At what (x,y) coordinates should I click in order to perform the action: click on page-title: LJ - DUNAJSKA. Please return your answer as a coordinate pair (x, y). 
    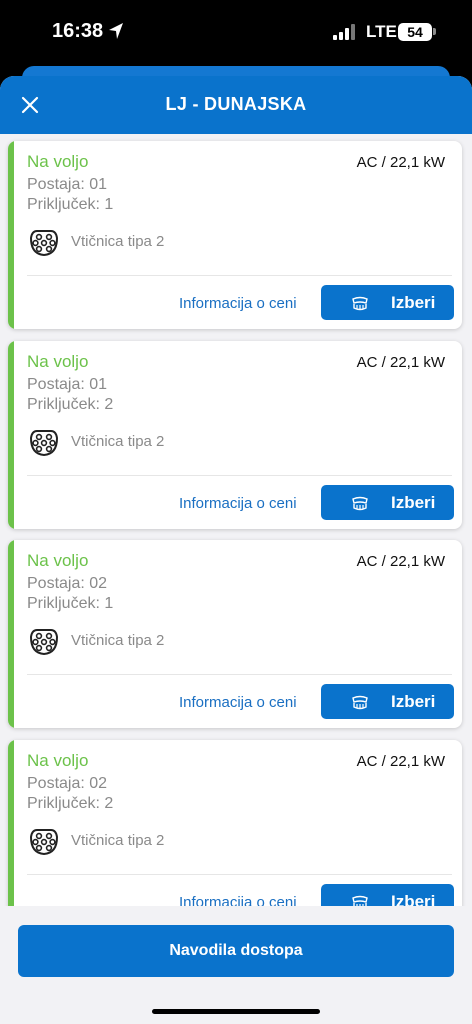
    Looking at the image, I should click on (236, 104).